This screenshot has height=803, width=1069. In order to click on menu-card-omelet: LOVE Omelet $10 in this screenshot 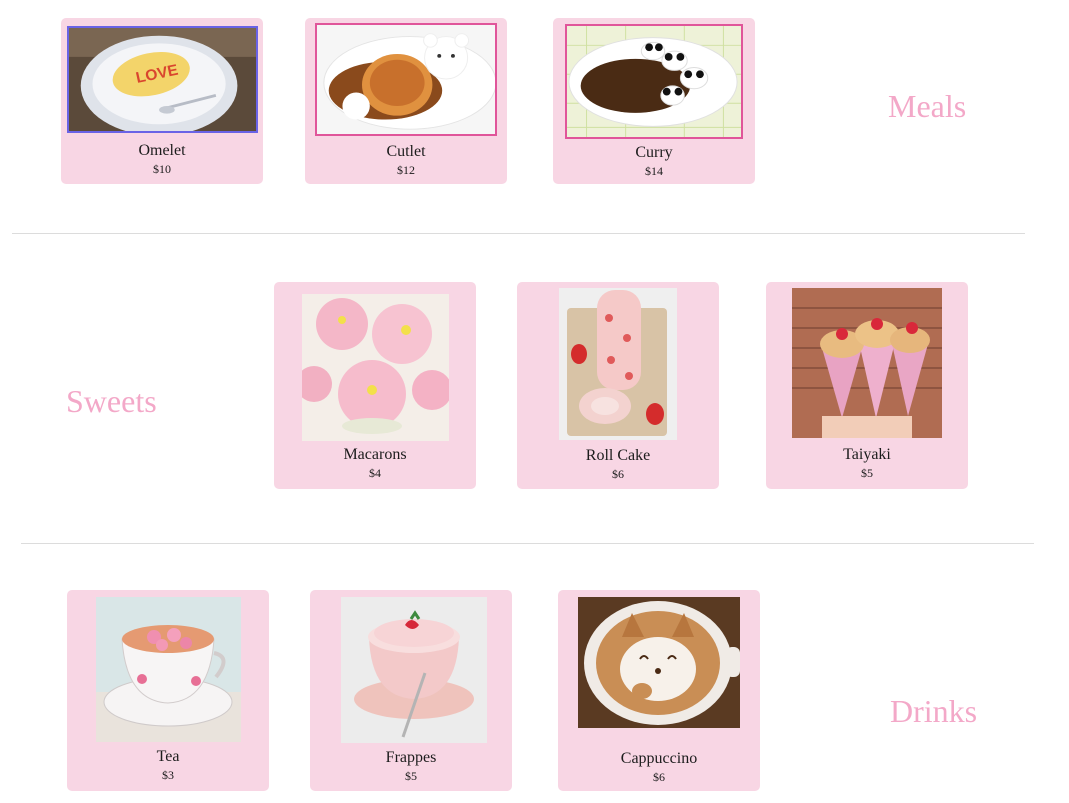, I will do `click(162, 101)`.